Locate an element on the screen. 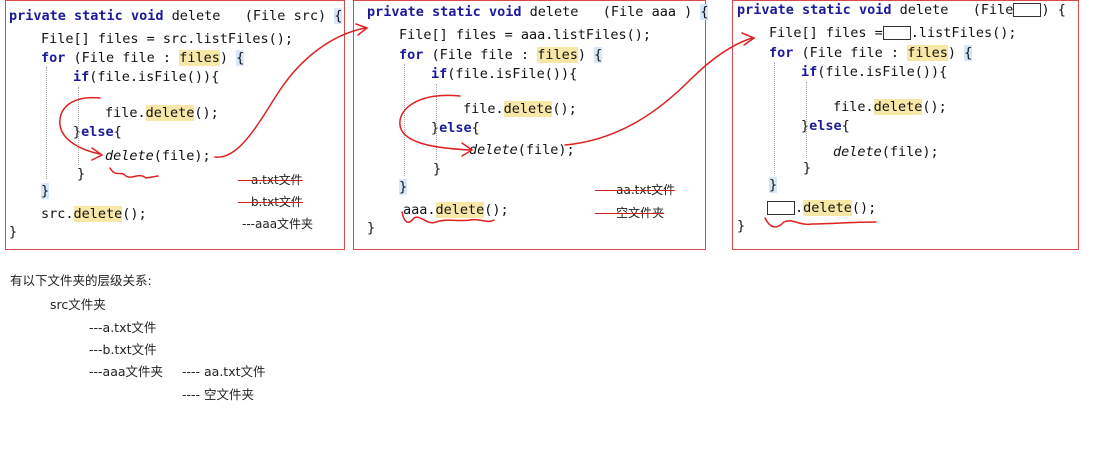 The width and height of the screenshot is (1106, 475). keyword-else: else is located at coordinates (97, 132).